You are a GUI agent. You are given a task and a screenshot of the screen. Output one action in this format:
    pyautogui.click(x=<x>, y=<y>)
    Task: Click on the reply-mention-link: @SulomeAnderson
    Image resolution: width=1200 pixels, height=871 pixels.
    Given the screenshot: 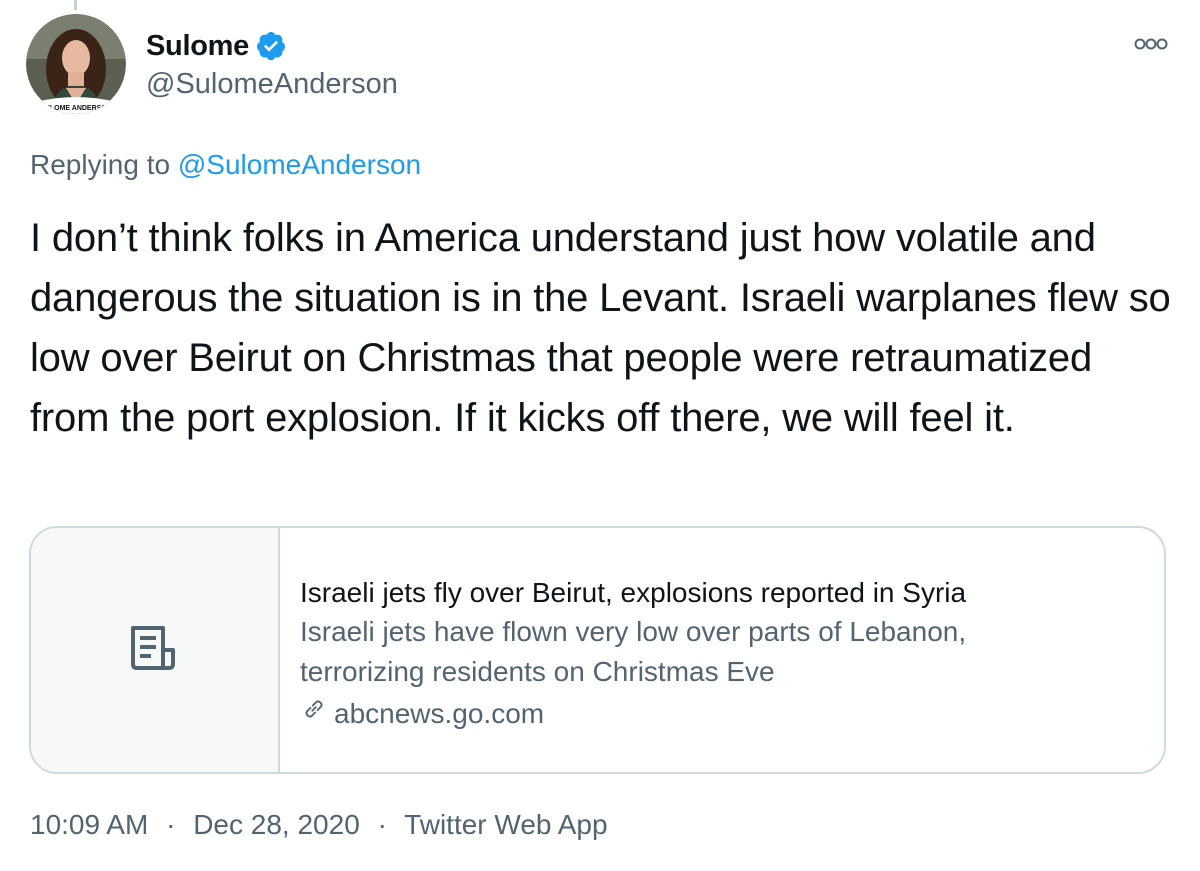 What is the action you would take?
    pyautogui.click(x=299, y=164)
    